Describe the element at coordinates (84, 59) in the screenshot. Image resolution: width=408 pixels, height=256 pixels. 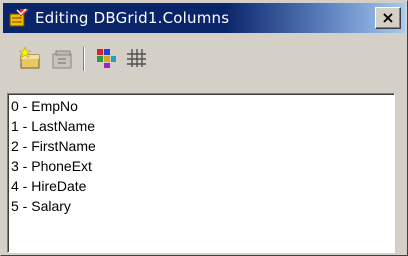
I see `toolbar-separator` at that location.